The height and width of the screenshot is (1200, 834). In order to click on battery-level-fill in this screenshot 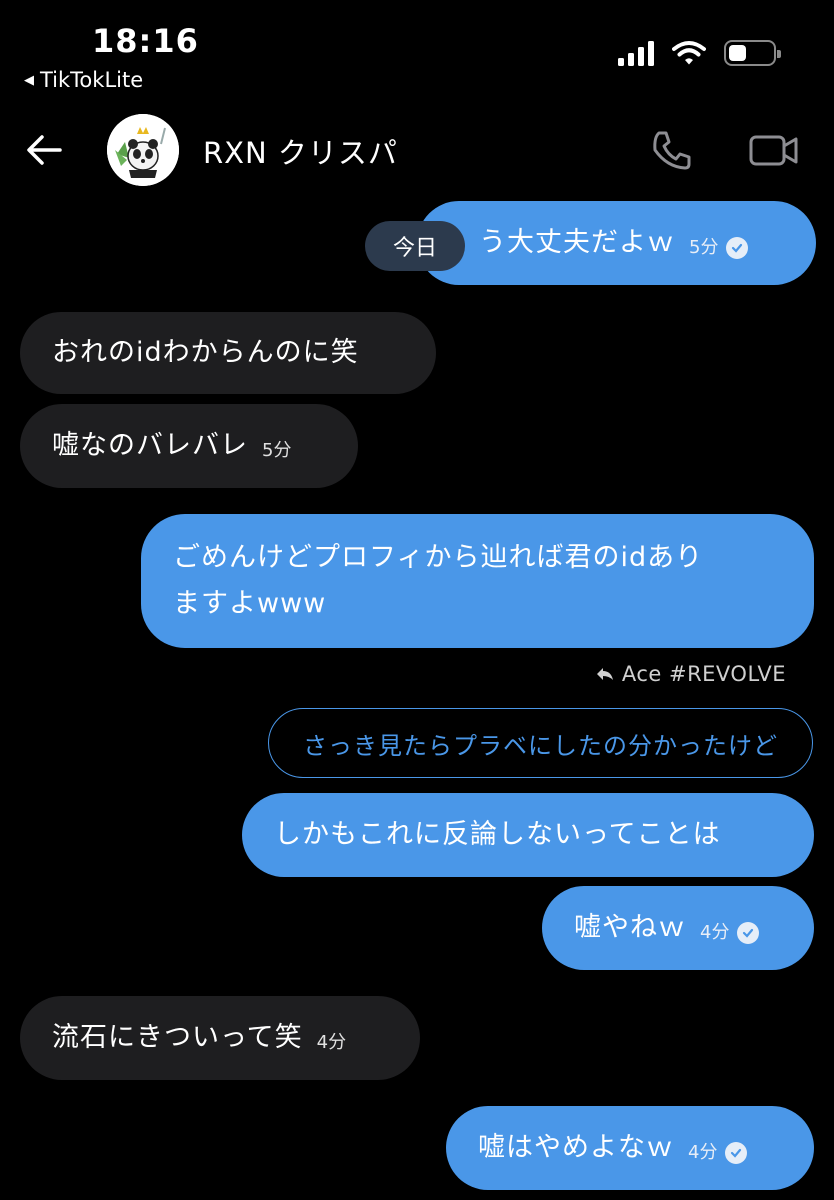, I will do `click(737, 53)`.